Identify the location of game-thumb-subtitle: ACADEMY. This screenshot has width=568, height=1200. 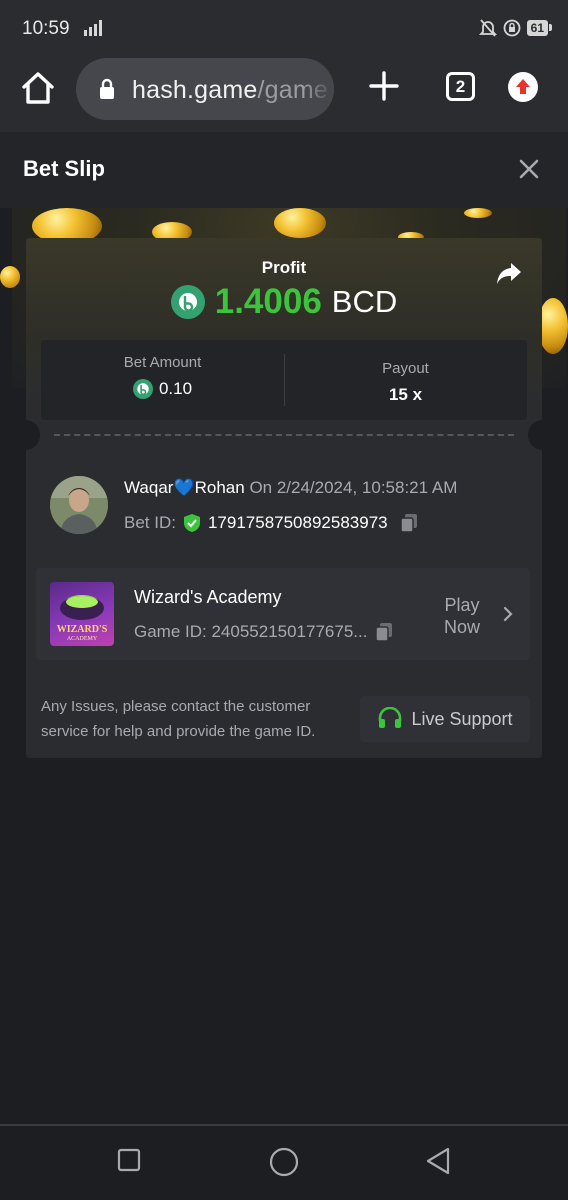
(82, 639).